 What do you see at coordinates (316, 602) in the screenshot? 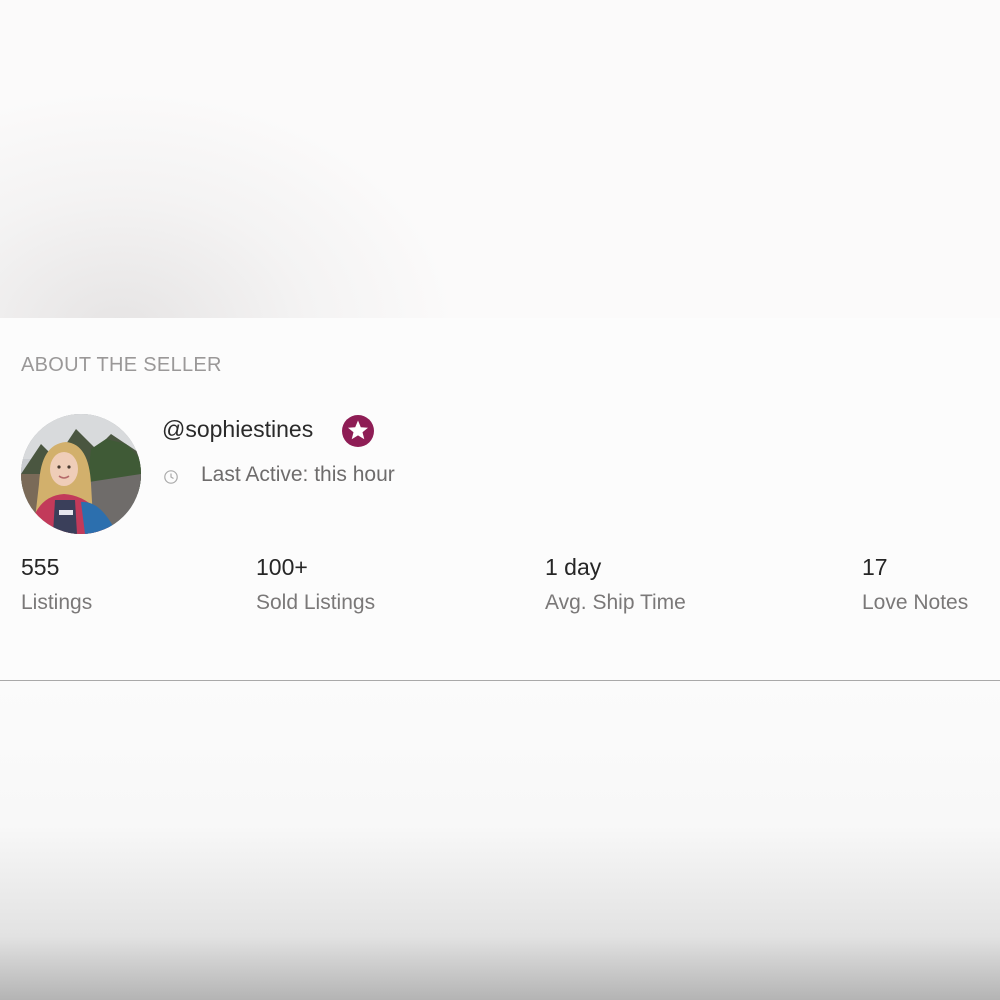
I see `stat-label: Sold Listings` at bounding box center [316, 602].